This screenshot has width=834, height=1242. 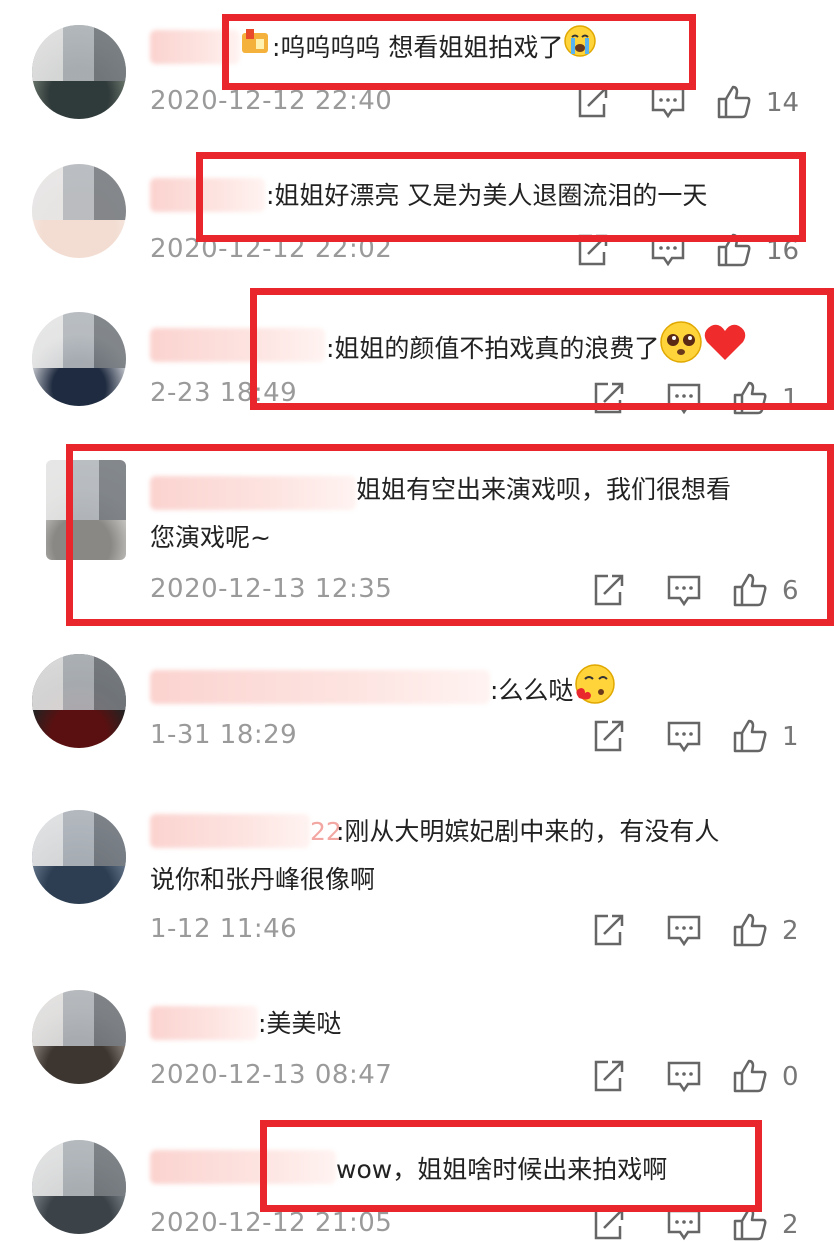 I want to click on comment-text: :美美哒, so click(x=300, y=1023).